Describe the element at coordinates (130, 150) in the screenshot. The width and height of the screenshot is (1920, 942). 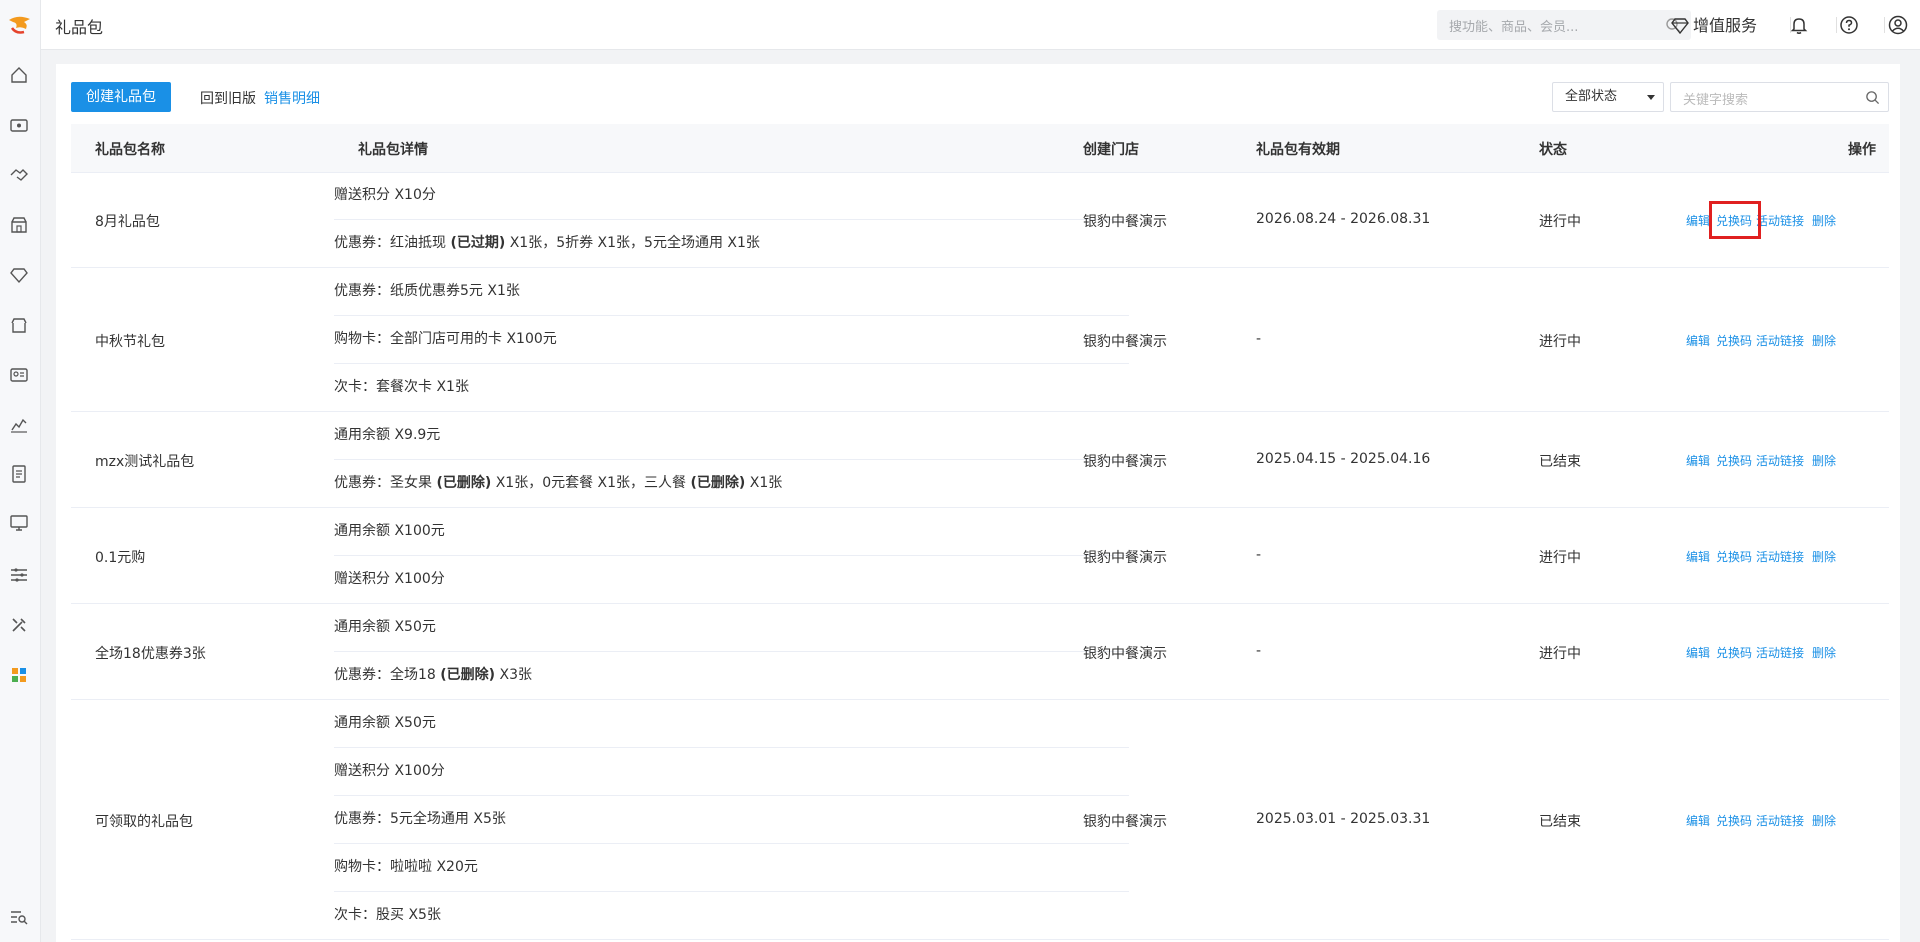
I see `column-header-name: 礼品包名称` at that location.